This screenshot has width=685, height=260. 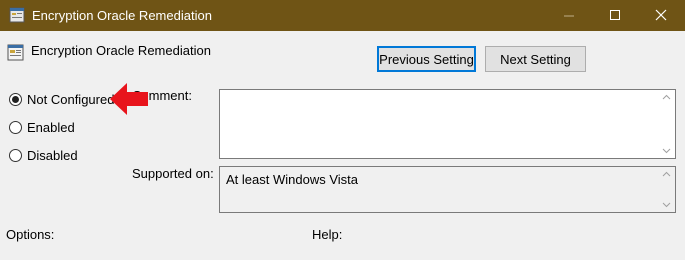 I want to click on red-arrow-icon, so click(x=129, y=99).